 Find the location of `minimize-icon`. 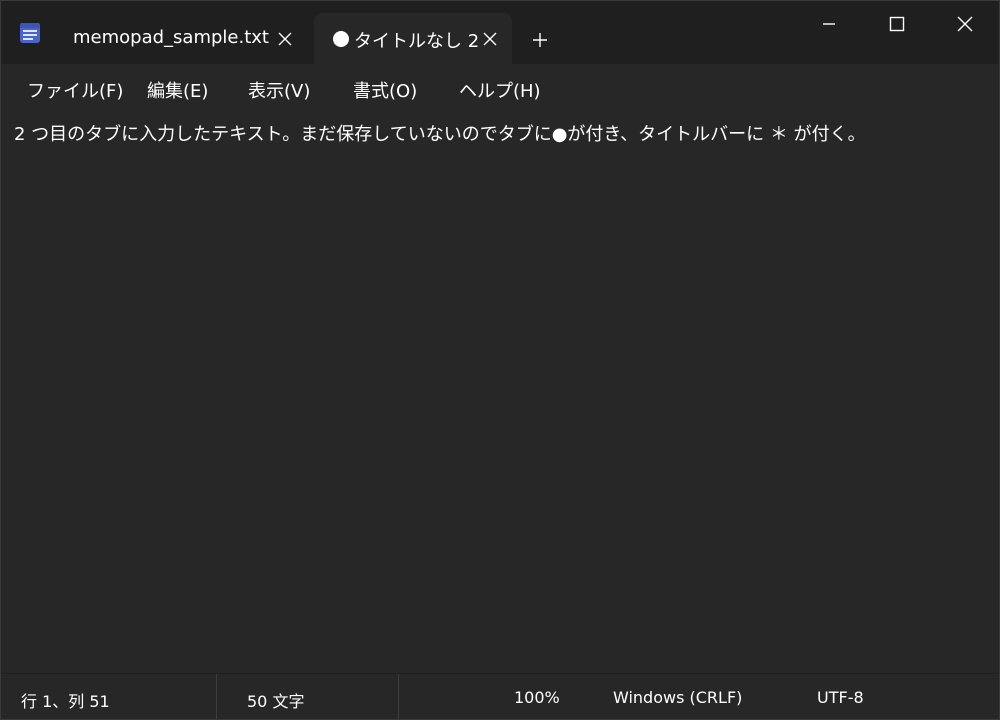

minimize-icon is located at coordinates (829, 24).